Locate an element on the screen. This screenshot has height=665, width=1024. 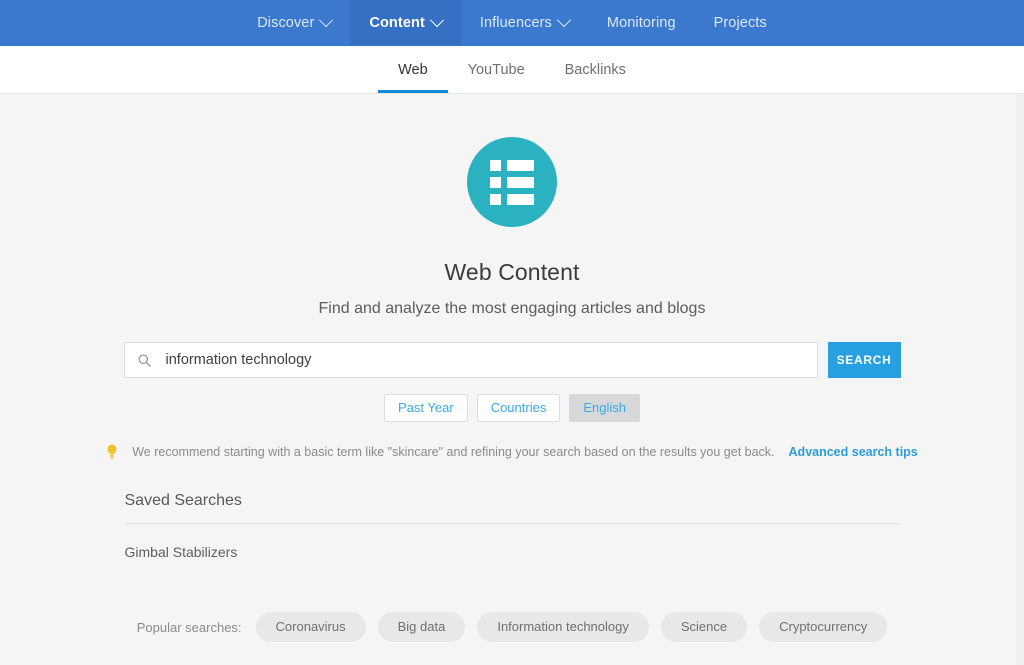
nav-item-discover: Discover is located at coordinates (294, 23).